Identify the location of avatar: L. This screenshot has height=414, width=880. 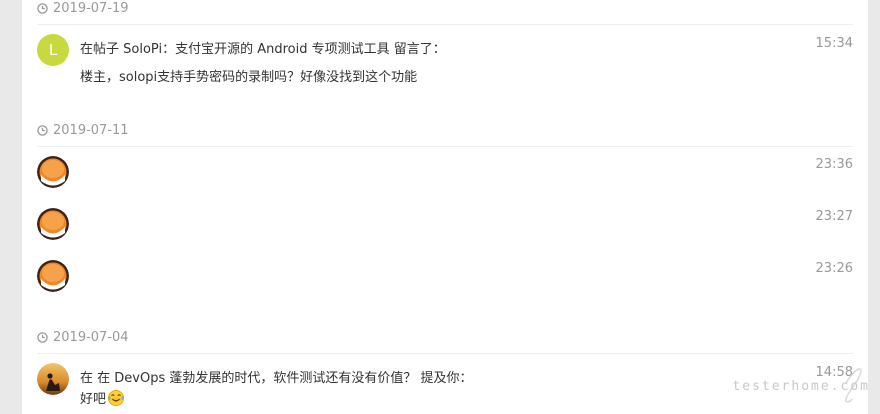
(53, 50).